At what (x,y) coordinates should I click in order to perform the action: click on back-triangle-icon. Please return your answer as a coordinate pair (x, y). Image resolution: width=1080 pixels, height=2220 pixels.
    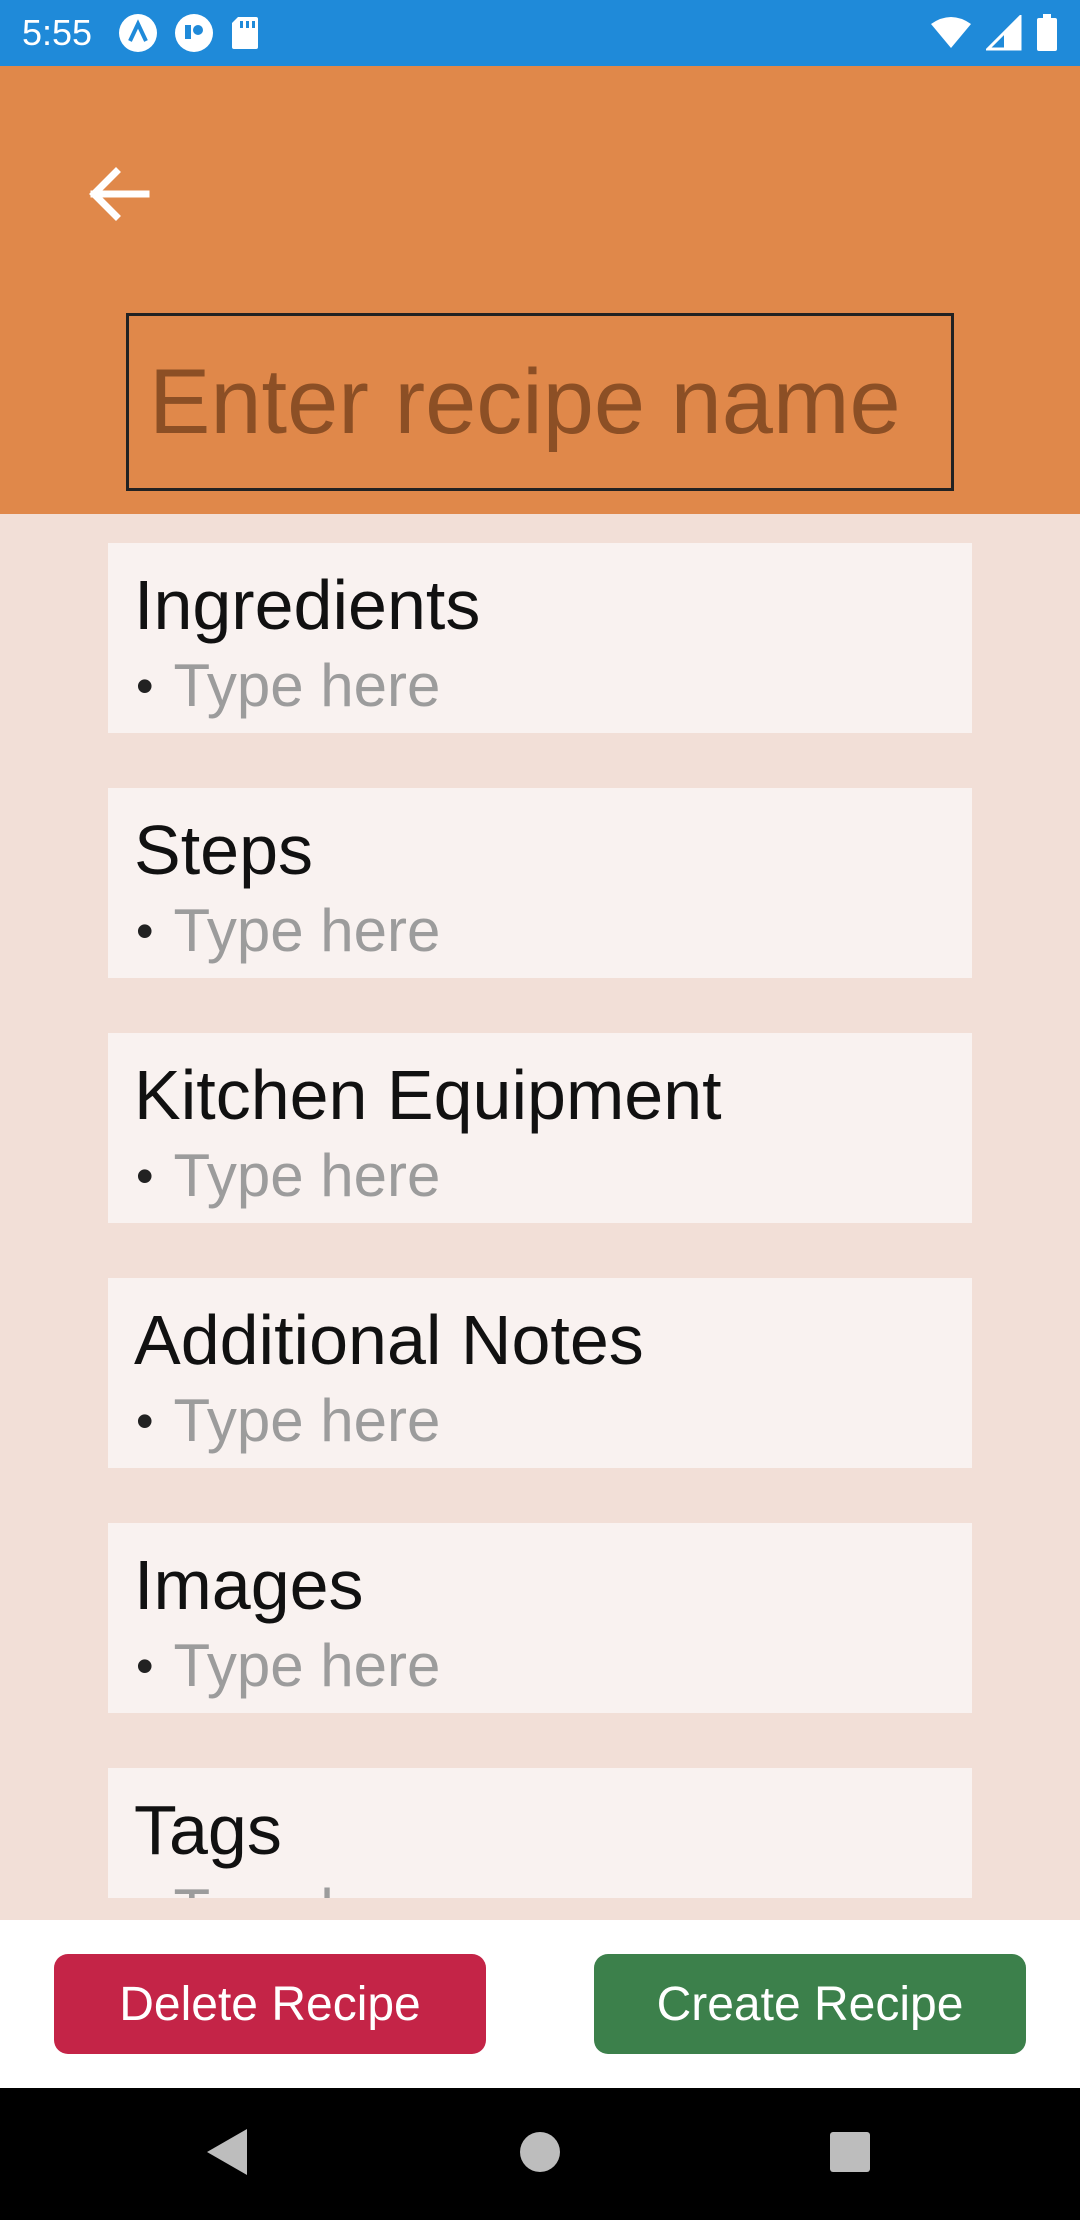
    Looking at the image, I should click on (226, 2154).